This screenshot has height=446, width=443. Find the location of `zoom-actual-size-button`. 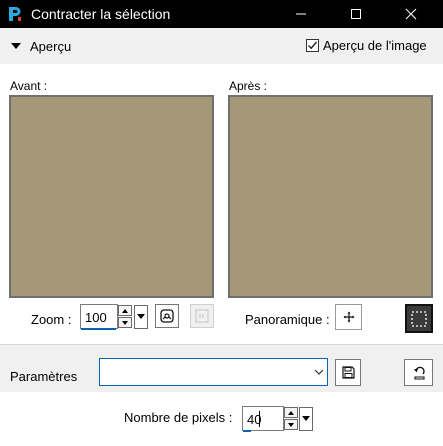

zoom-actual-size-button is located at coordinates (202, 316).